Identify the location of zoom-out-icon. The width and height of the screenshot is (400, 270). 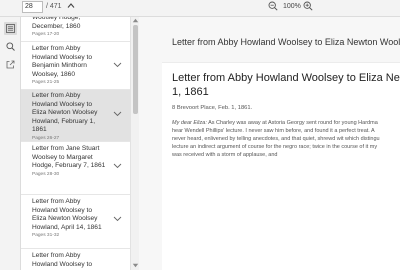
(273, 6).